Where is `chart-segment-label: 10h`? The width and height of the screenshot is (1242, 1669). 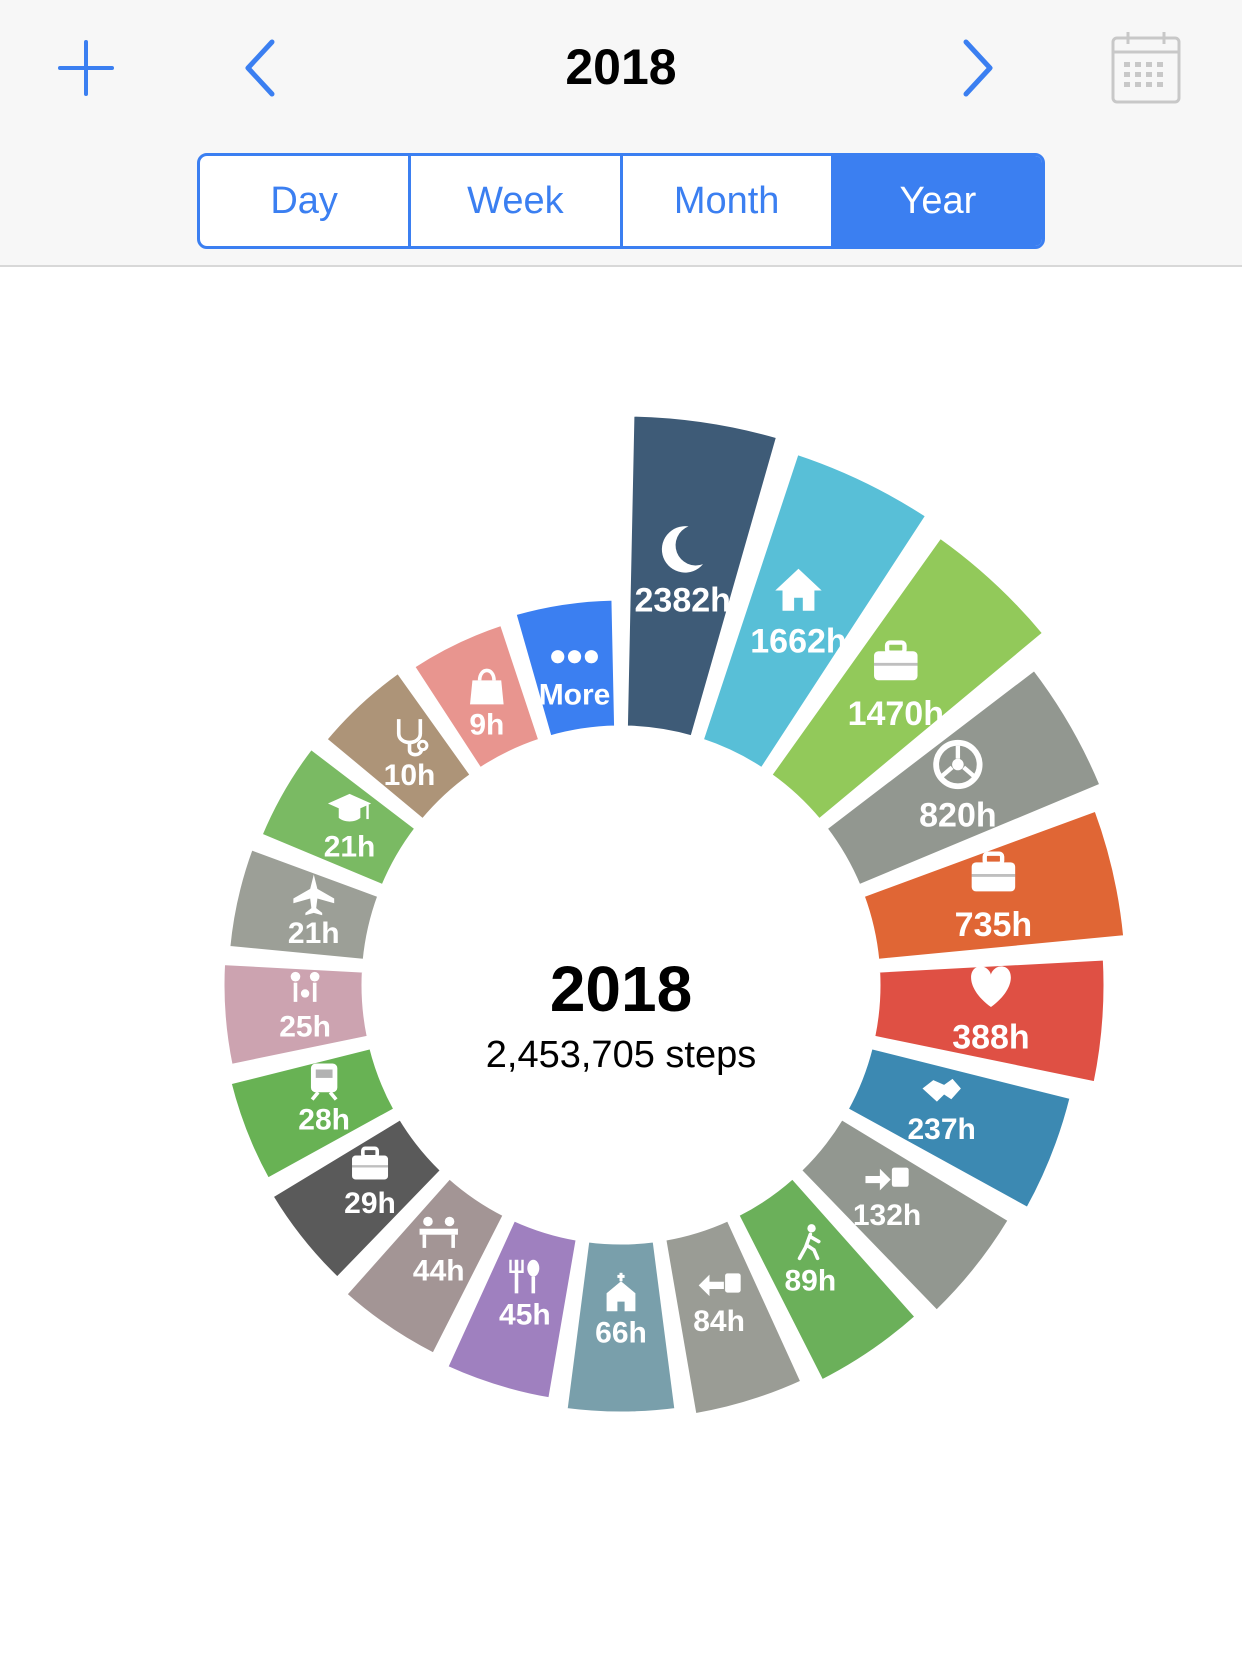
chart-segment-label: 10h is located at coordinates (410, 775).